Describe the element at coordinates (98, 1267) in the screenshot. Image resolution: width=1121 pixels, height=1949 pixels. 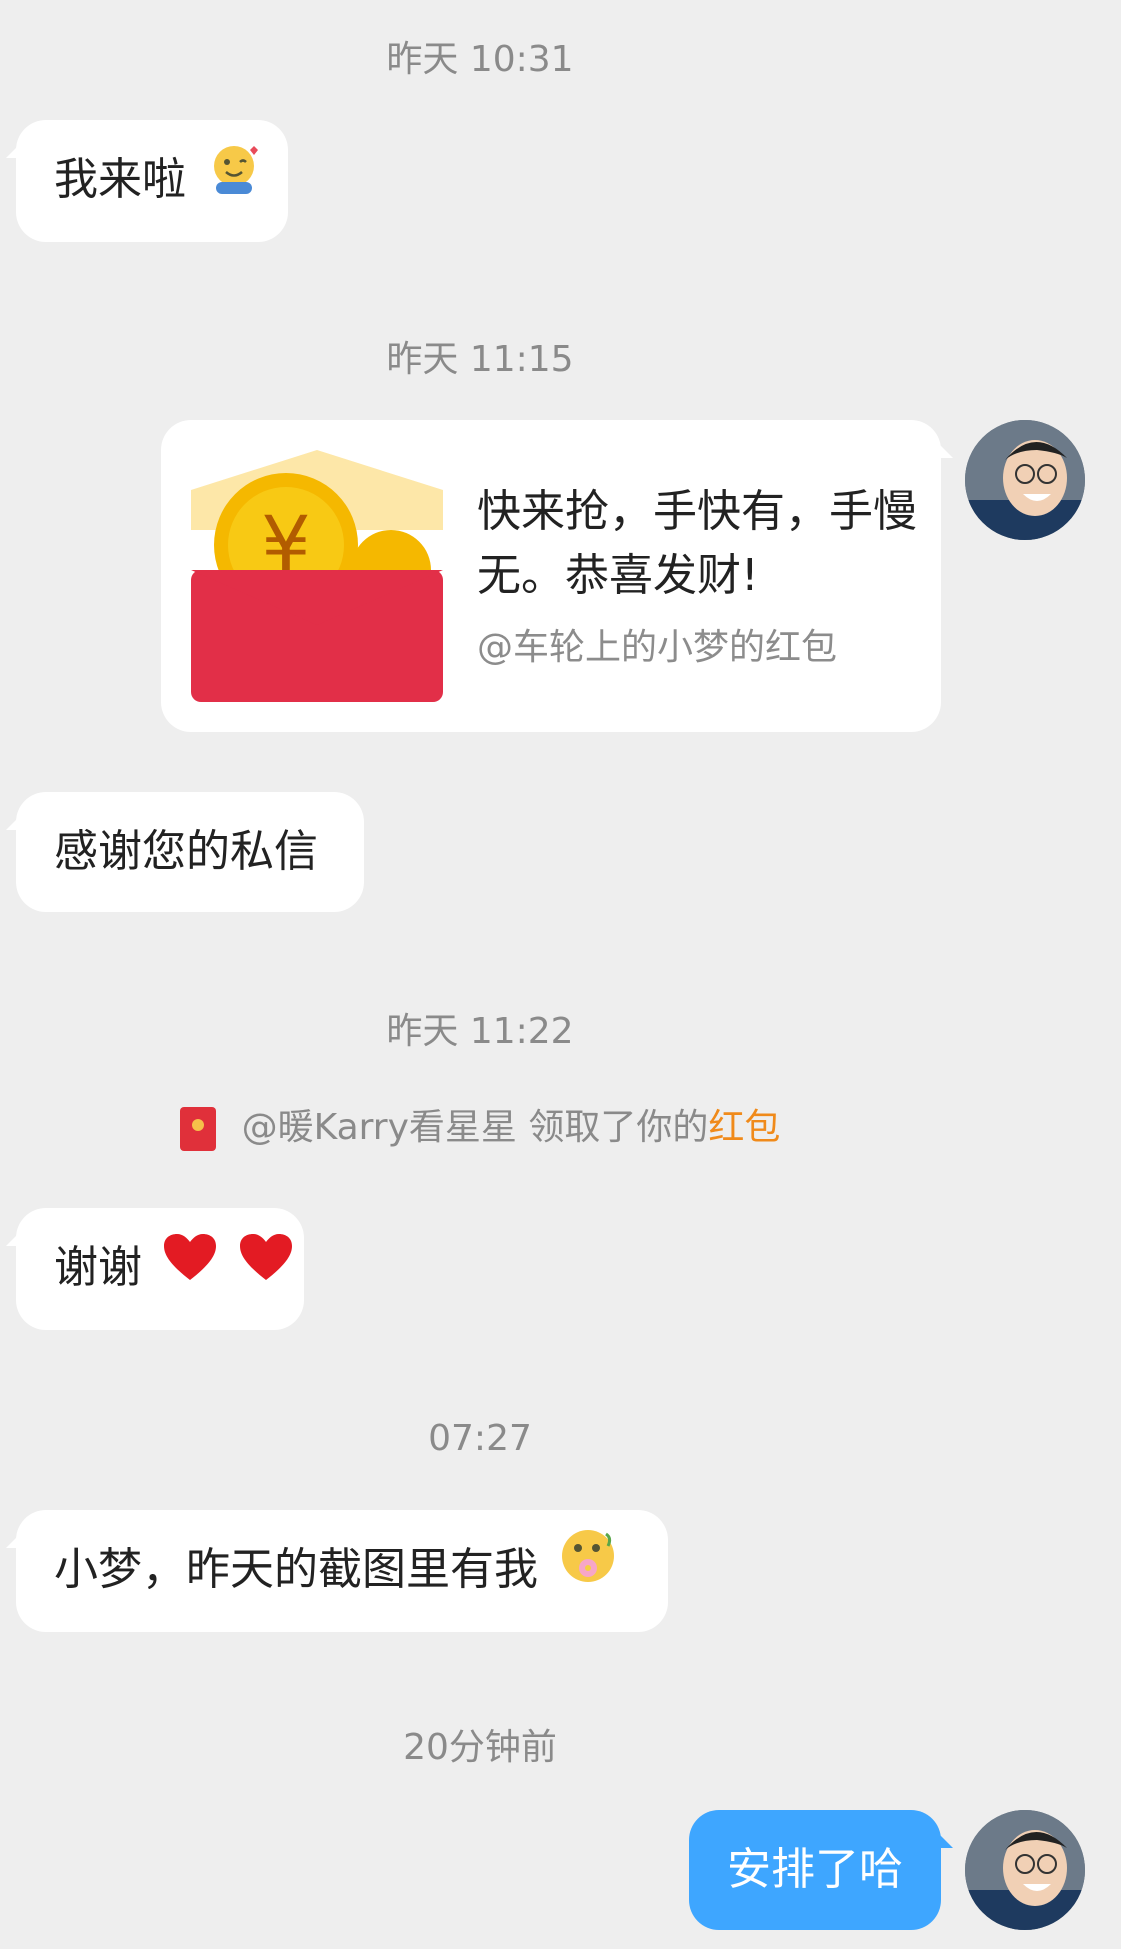
I see `message-text: 谢谢` at that location.